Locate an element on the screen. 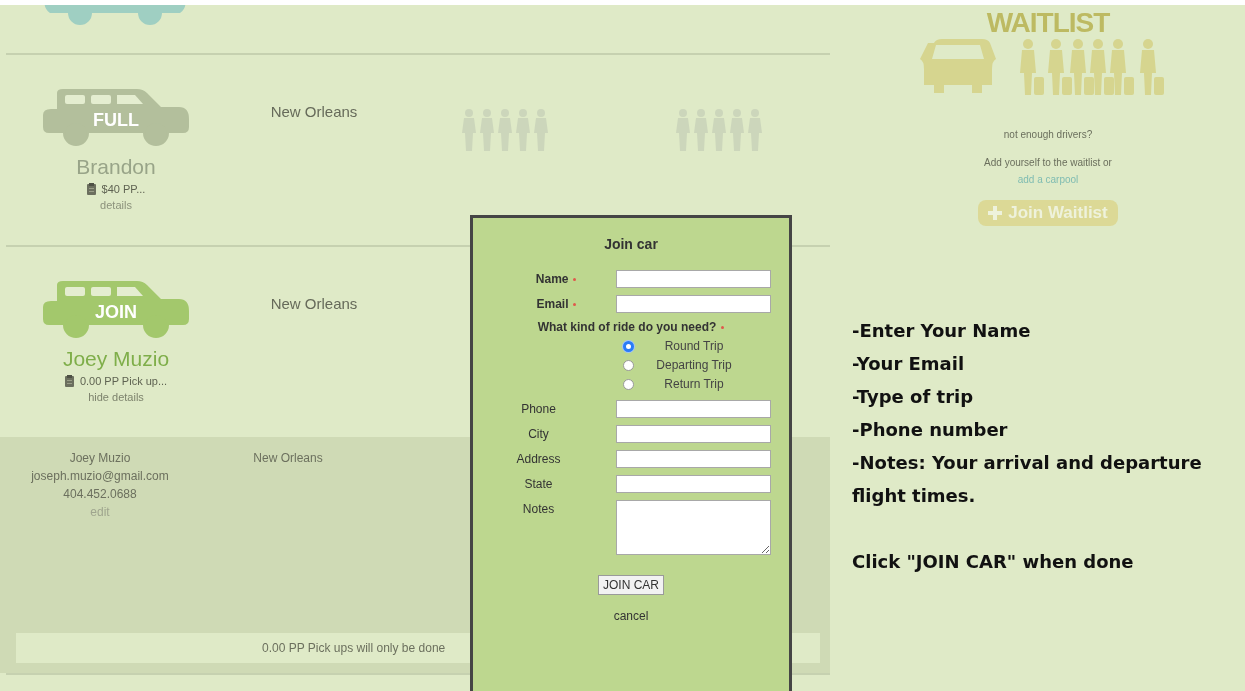  dialog-title: Join car is located at coordinates (631, 244).